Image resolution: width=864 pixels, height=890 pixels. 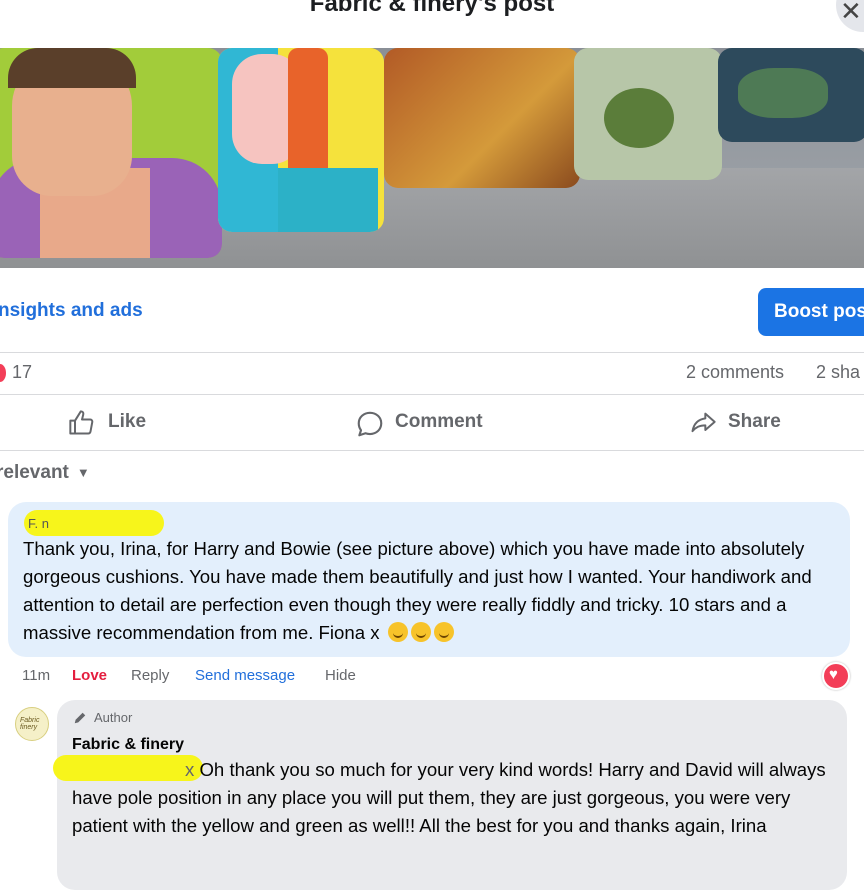 What do you see at coordinates (245, 675) in the screenshot?
I see `send-message-button: Send message` at bounding box center [245, 675].